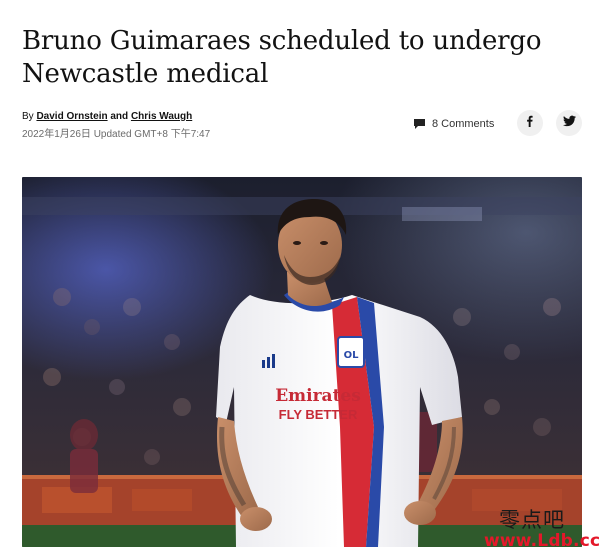 The image size is (607, 553). What do you see at coordinates (532, 520) in the screenshot?
I see `watermark-chinese: 零点吧` at bounding box center [532, 520].